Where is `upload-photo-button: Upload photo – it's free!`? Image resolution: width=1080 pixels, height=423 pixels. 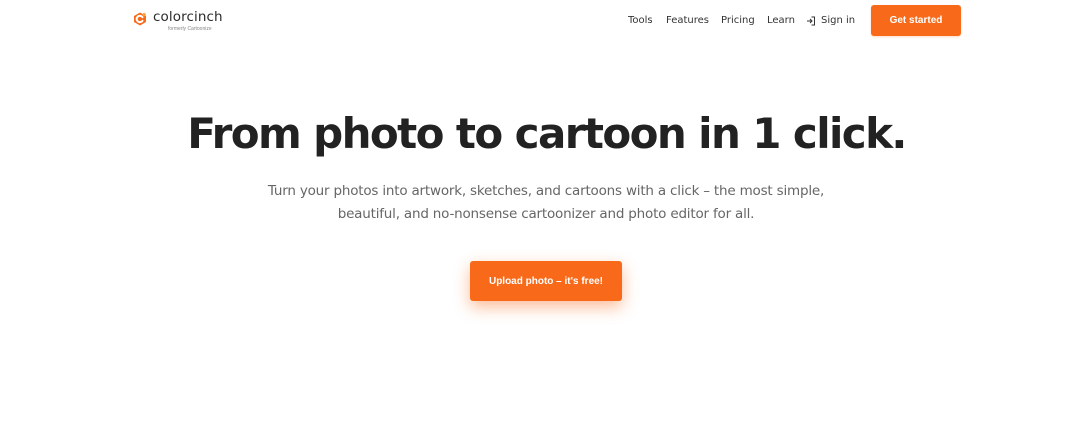
upload-photo-button: Upload photo – it's free! is located at coordinates (546, 281).